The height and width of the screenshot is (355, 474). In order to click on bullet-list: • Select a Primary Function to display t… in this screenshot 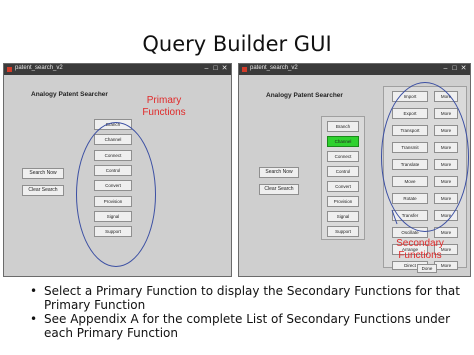, I will do `click(250, 312)`.